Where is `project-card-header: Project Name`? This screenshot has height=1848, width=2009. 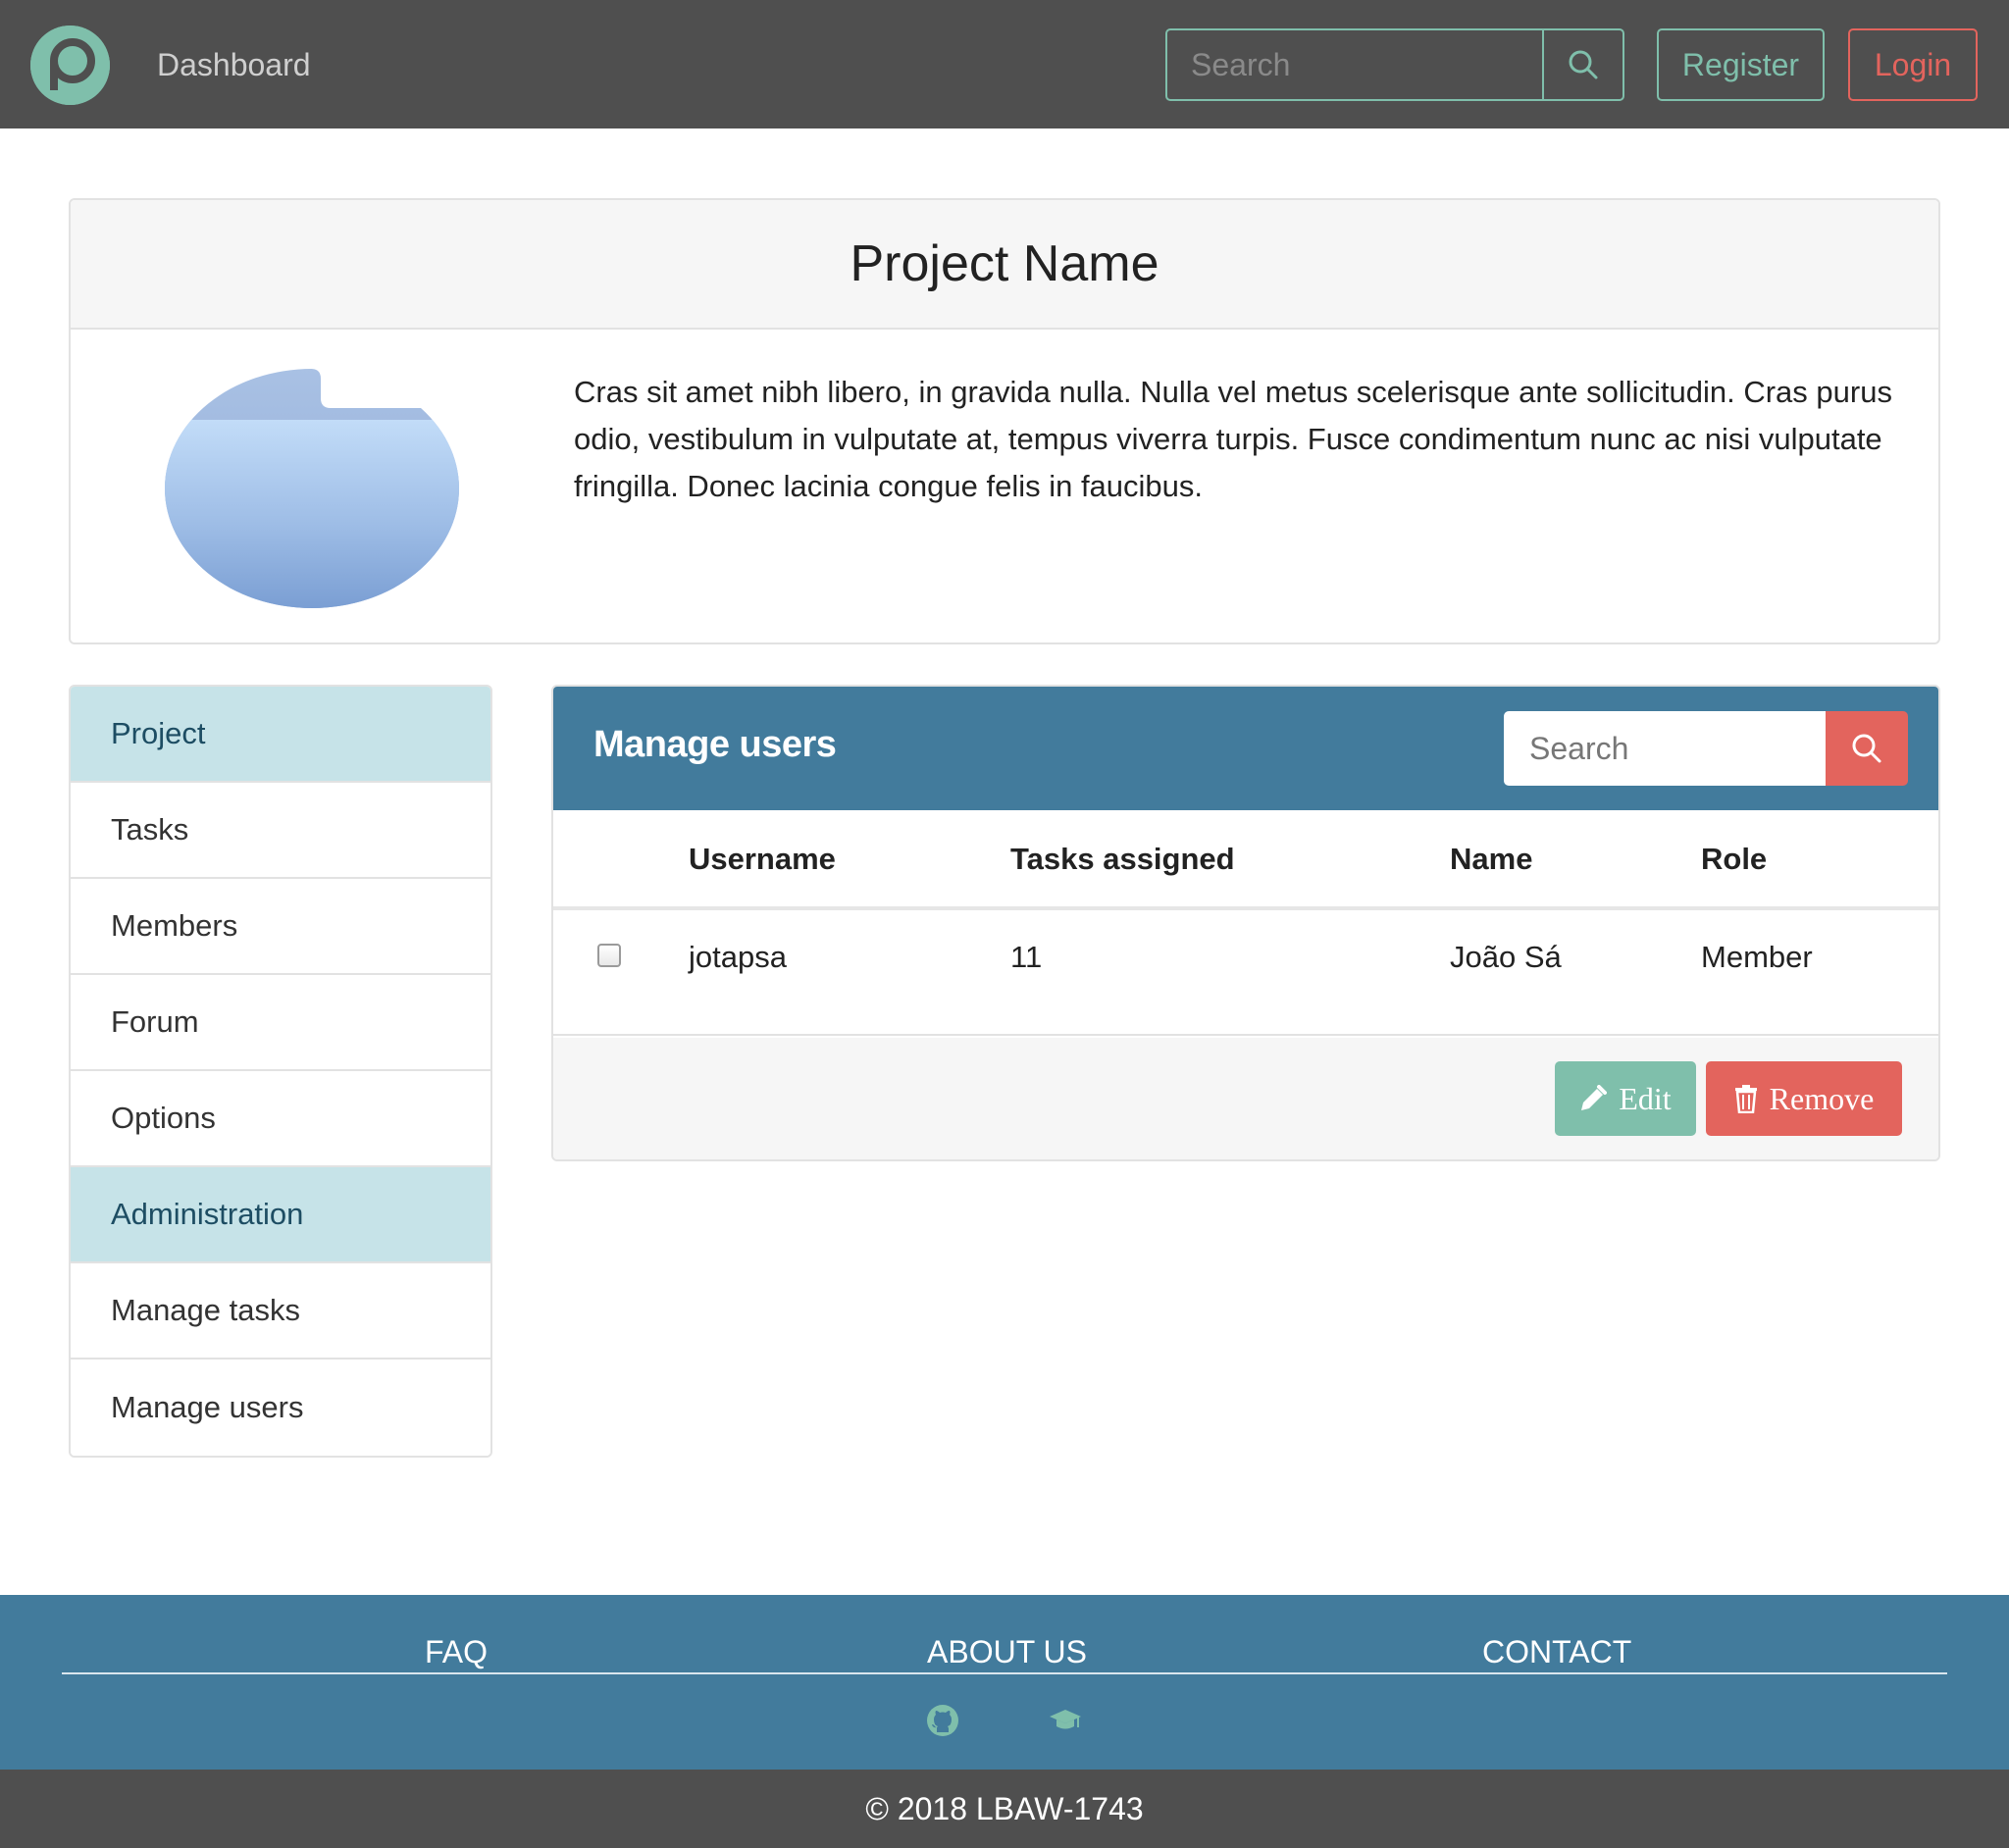 project-card-header: Project Name is located at coordinates (1004, 265).